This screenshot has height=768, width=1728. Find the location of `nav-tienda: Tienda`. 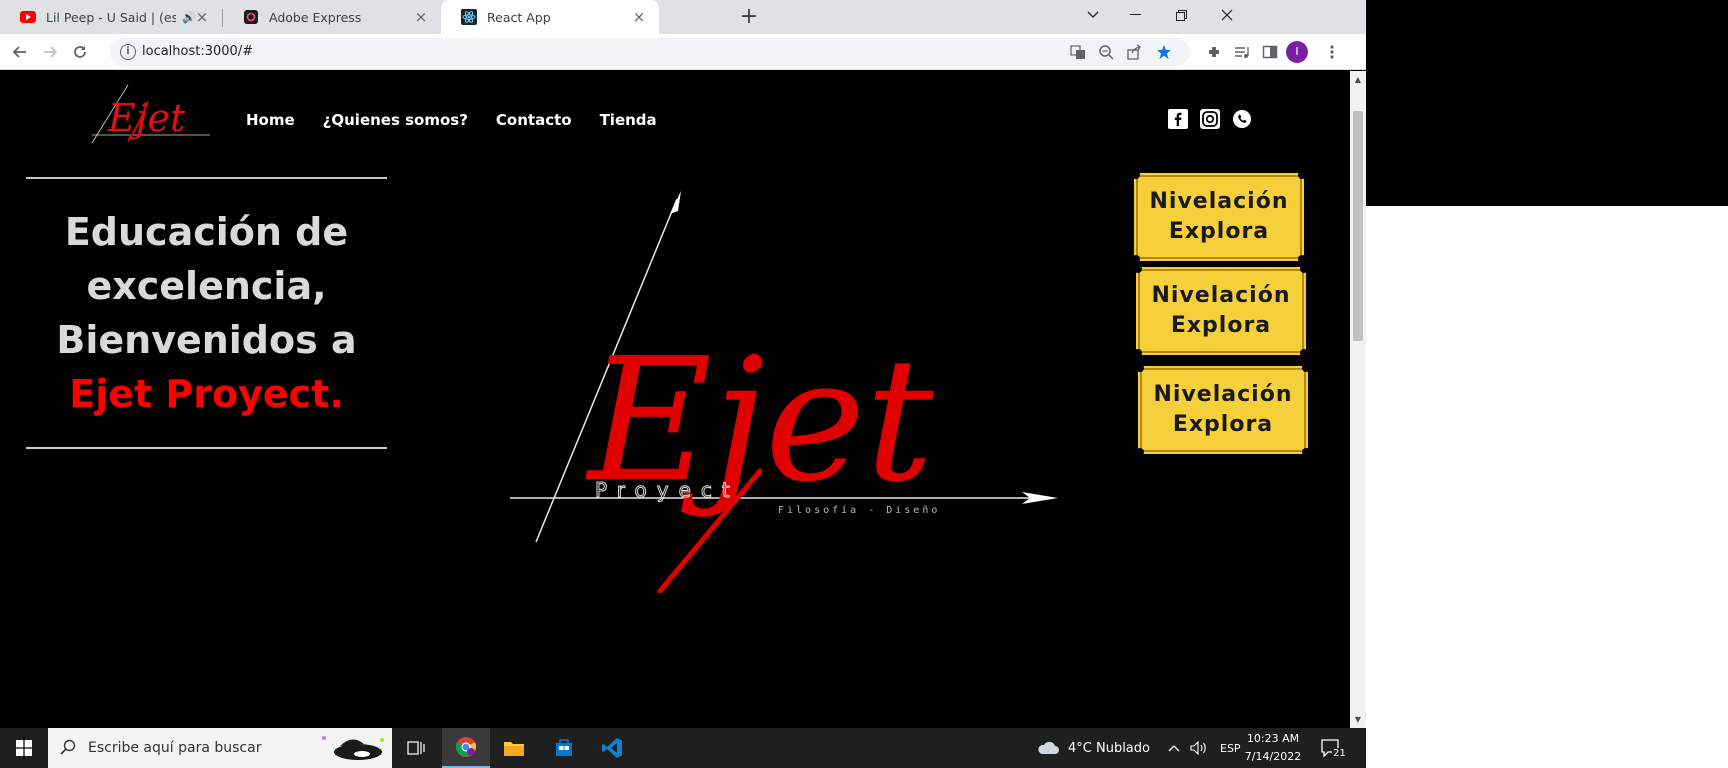

nav-tienda: Tienda is located at coordinates (628, 120).